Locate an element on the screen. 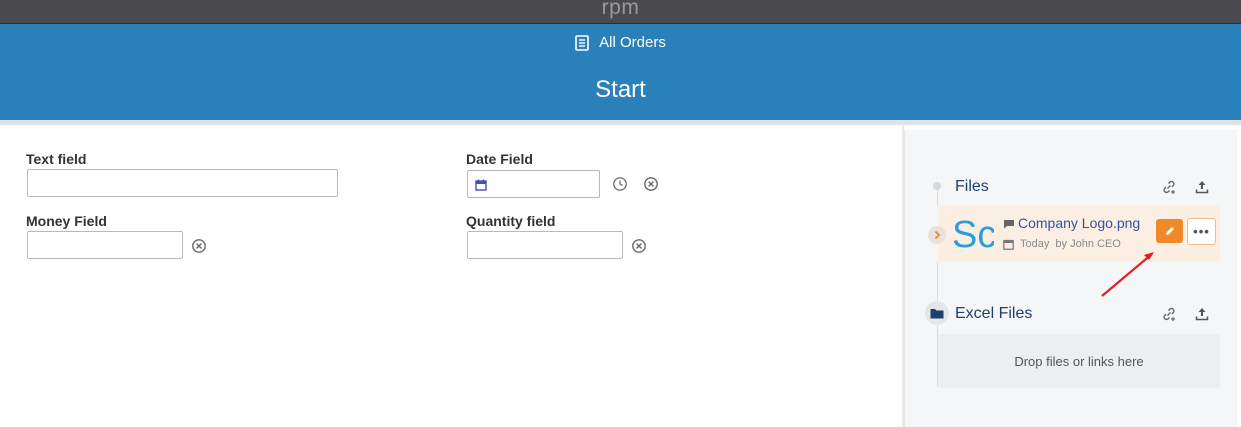 The width and height of the screenshot is (1241, 427). more-options-button: ••• is located at coordinates (1201, 231).